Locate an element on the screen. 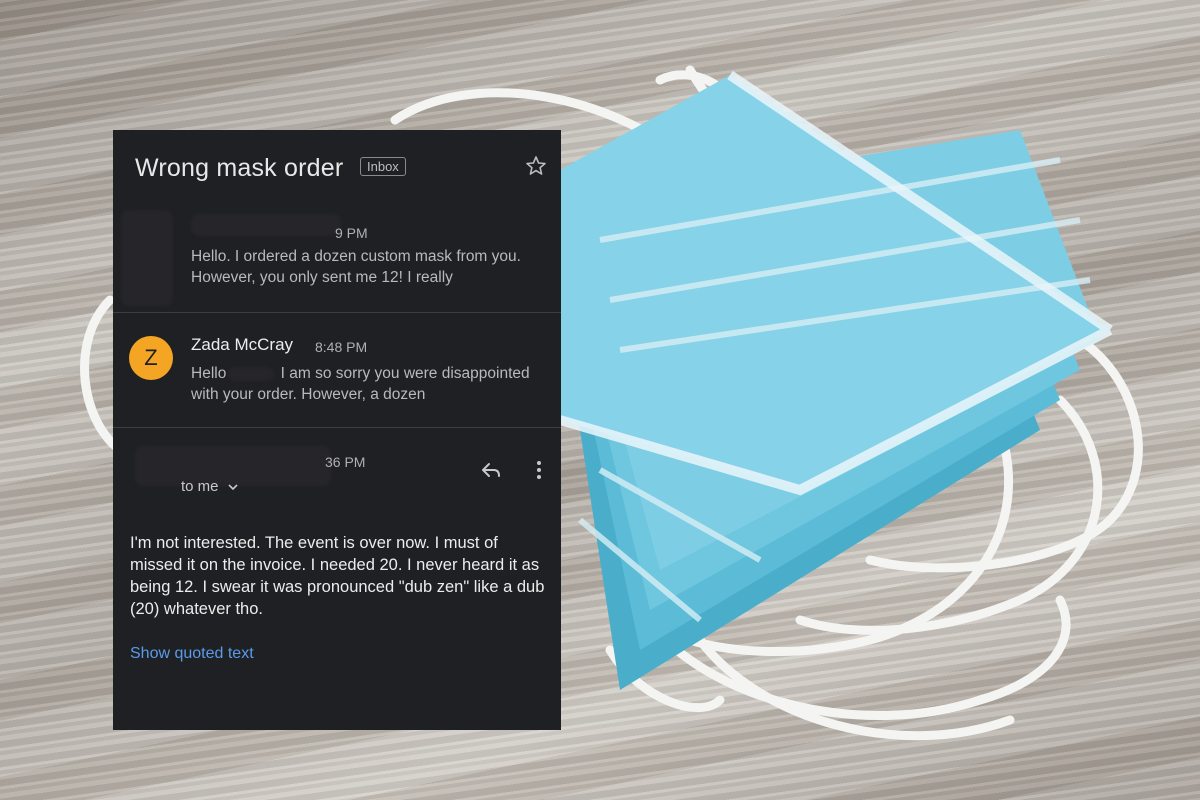  snippet-greeting: Hello is located at coordinates (209, 373).